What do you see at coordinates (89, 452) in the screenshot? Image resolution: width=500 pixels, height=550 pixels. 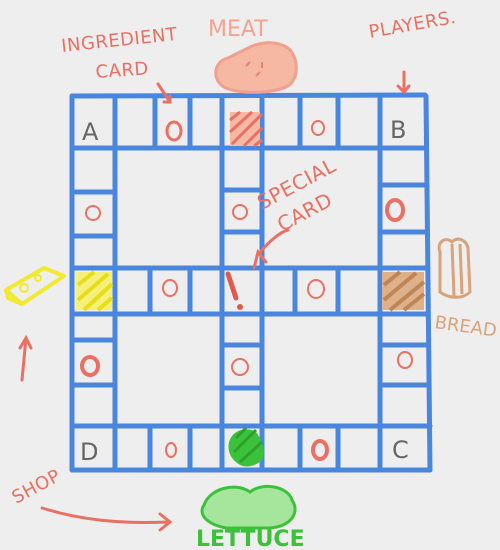 I see `corner-label-d: D` at bounding box center [89, 452].